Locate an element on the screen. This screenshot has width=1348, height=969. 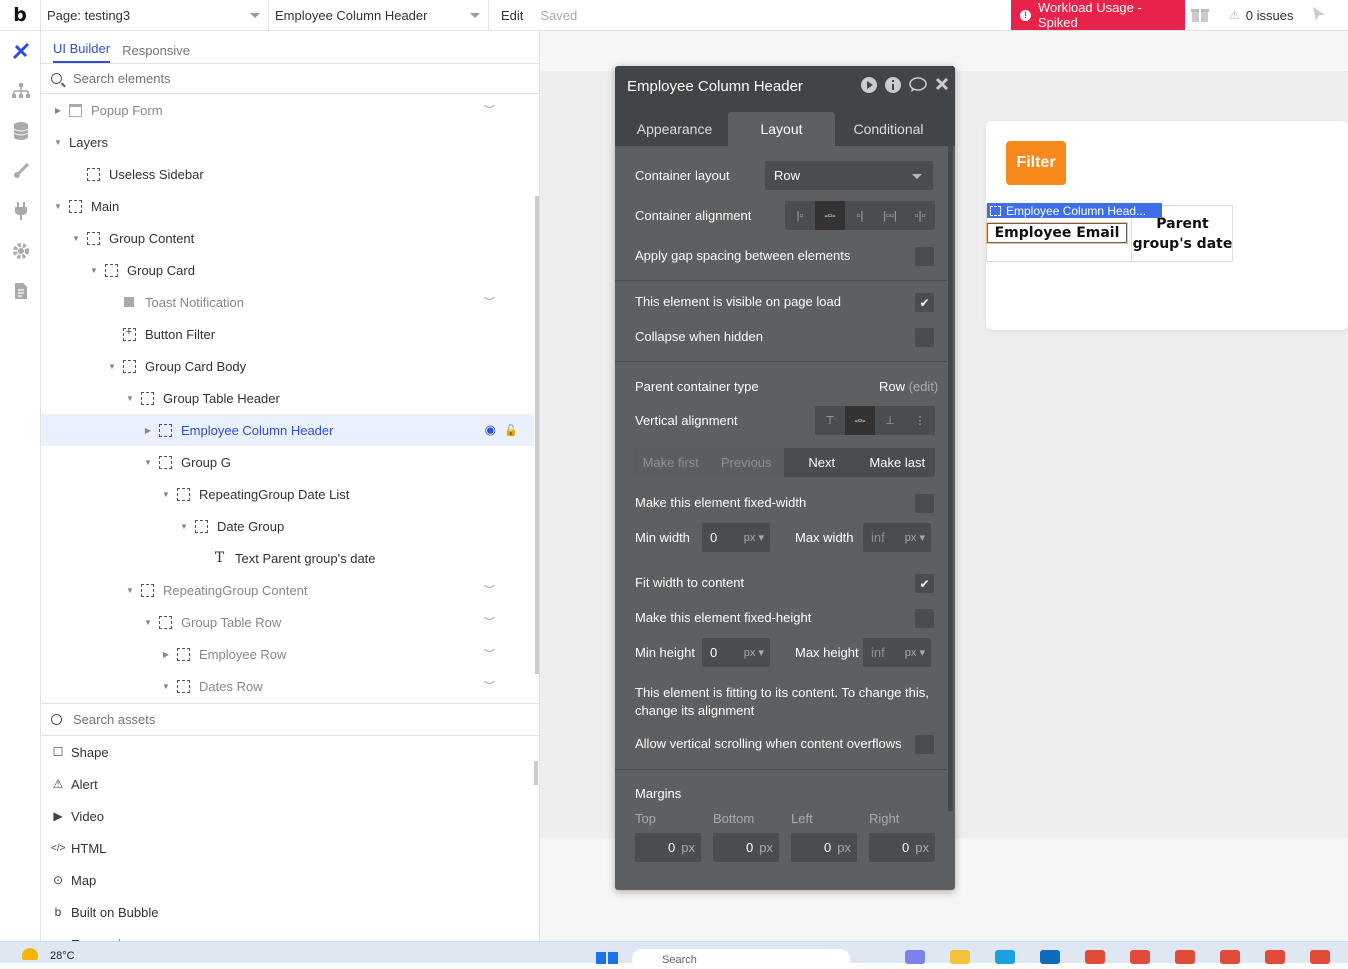
parent-container-type-edit-link: (edit) is located at coordinates (924, 386).